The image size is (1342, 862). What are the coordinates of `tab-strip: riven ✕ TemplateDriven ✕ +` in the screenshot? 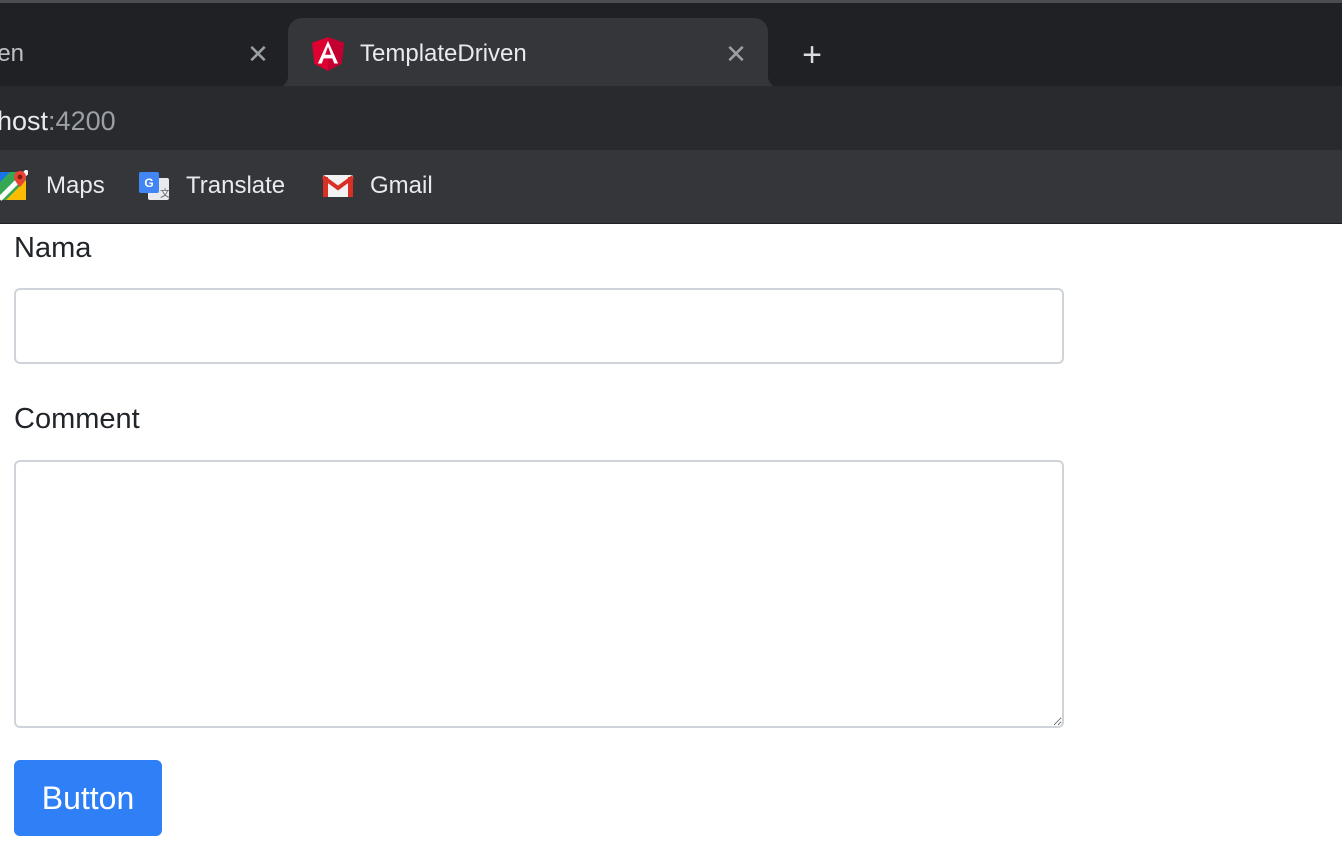 It's located at (671, 44).